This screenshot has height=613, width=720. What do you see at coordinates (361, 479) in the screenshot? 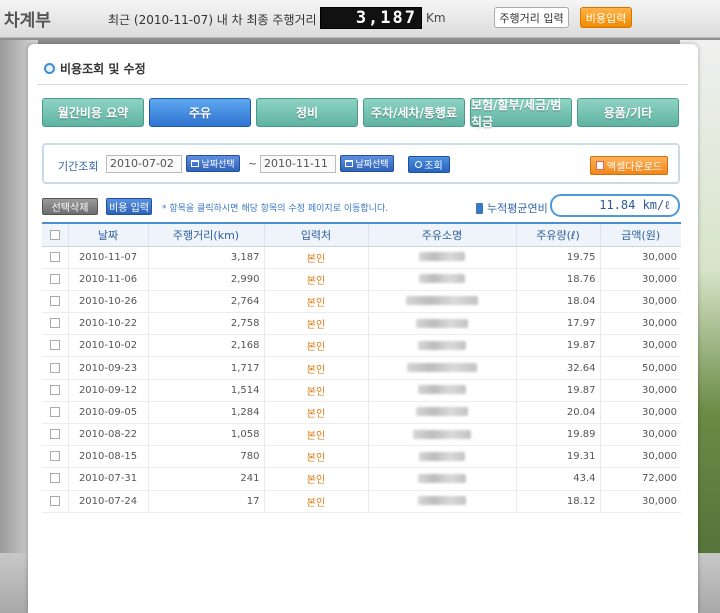
I see `table-row: 2010-07-31 241 본인 43.4 72,000` at bounding box center [361, 479].